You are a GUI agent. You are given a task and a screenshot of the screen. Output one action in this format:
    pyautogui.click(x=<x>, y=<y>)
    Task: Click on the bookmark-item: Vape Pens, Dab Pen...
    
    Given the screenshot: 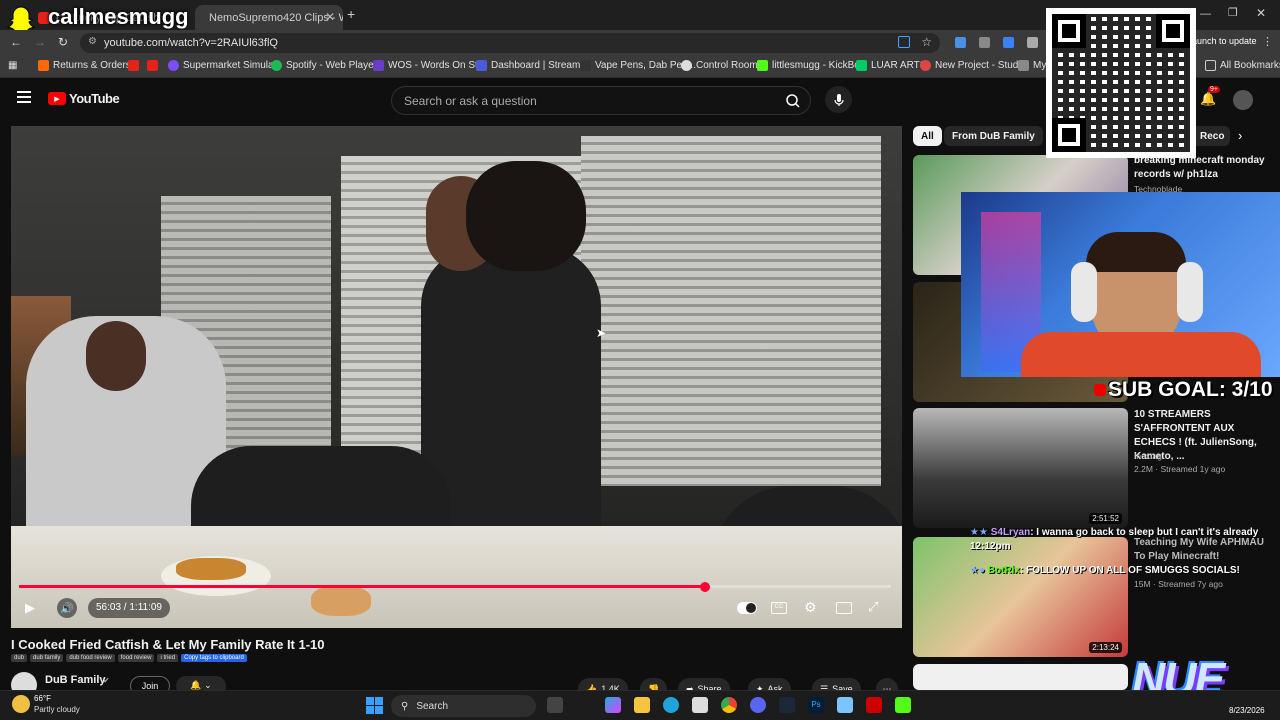 What is the action you would take?
    pyautogui.click(x=638, y=65)
    